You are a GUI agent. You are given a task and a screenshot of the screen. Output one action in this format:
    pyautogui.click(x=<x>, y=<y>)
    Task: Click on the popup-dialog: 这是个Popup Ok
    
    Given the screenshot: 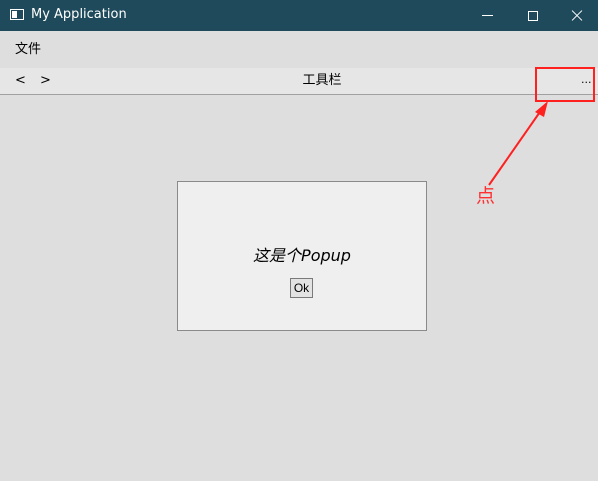 What is the action you would take?
    pyautogui.click(x=302, y=256)
    